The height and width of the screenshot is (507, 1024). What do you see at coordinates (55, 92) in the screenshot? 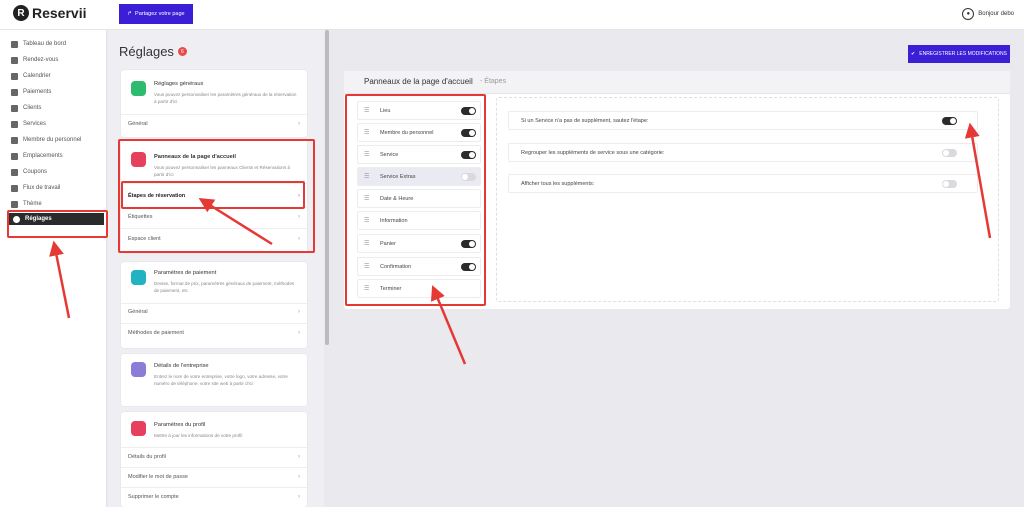
I see `sidebar-item-paiements: Paiements` at bounding box center [55, 92].